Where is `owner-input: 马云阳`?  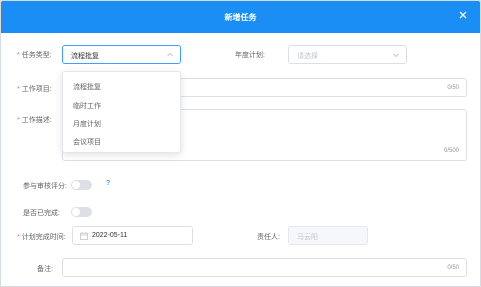 owner-input: 马云阳 is located at coordinates (328, 235).